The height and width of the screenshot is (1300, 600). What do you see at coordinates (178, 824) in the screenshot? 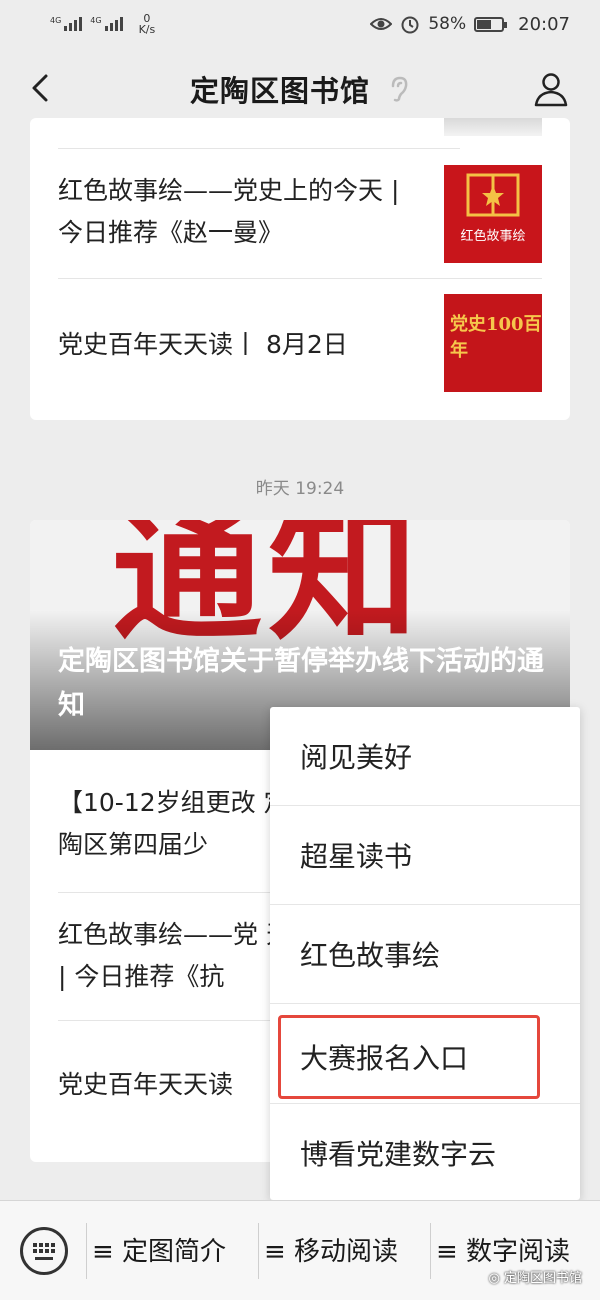
I see `article-title: 【10-12岁组更改 定陶区第四届少` at bounding box center [178, 824].